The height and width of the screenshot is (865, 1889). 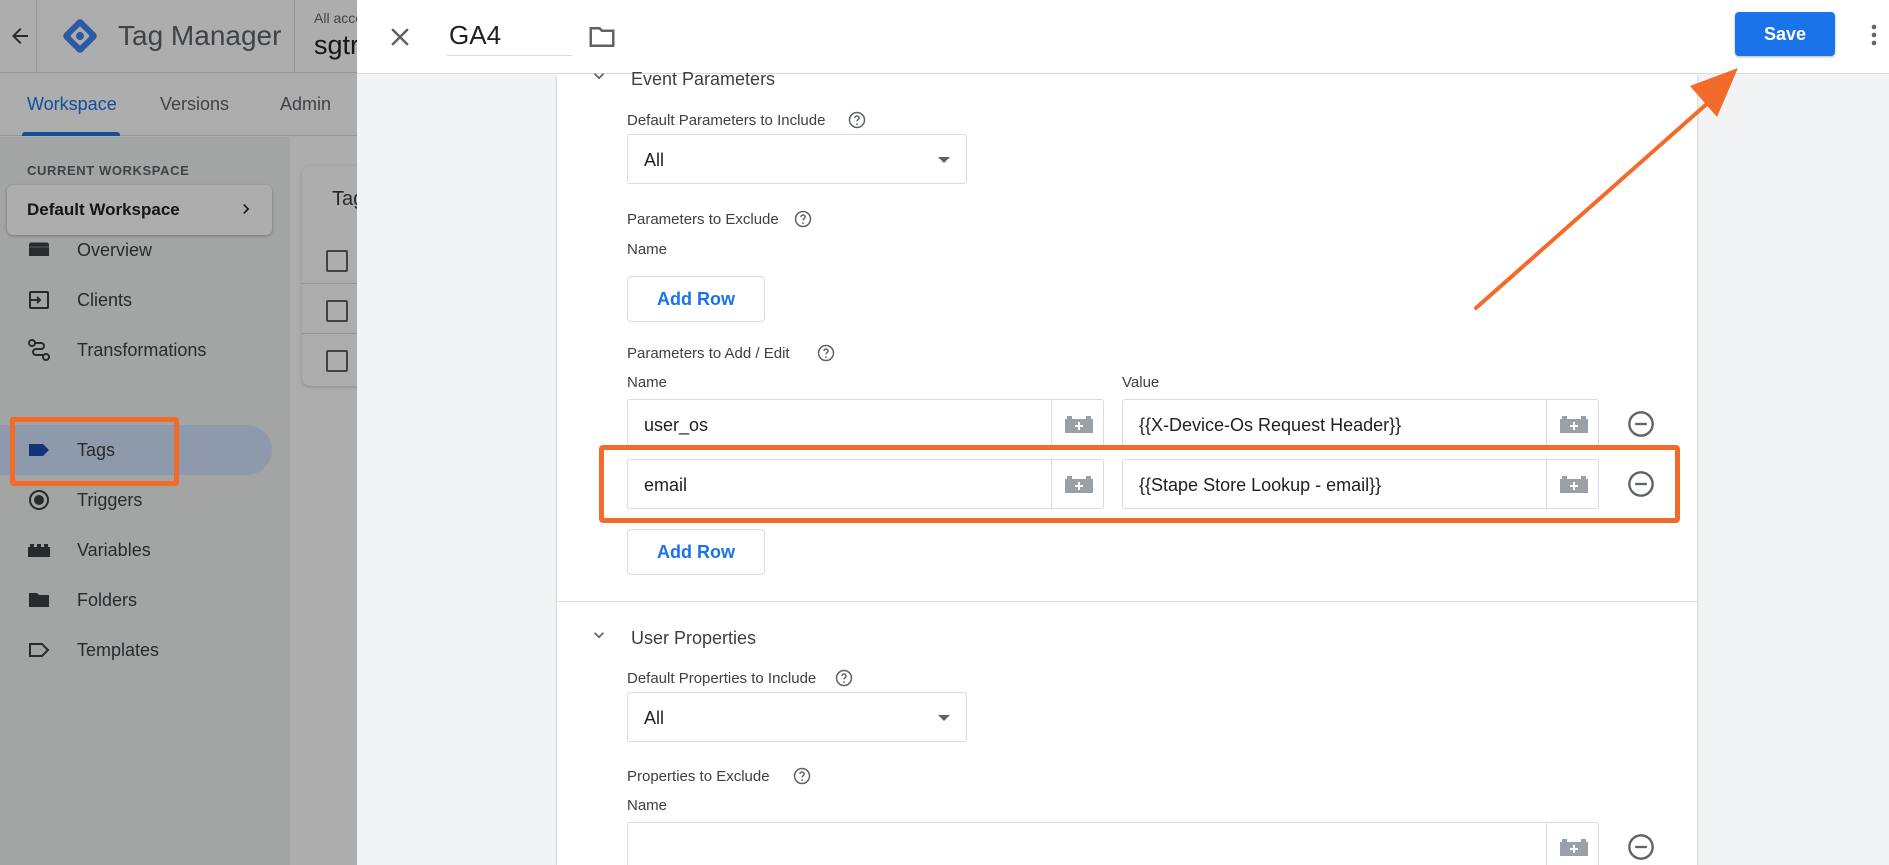 I want to click on exclude-property-input, so click(x=1113, y=843).